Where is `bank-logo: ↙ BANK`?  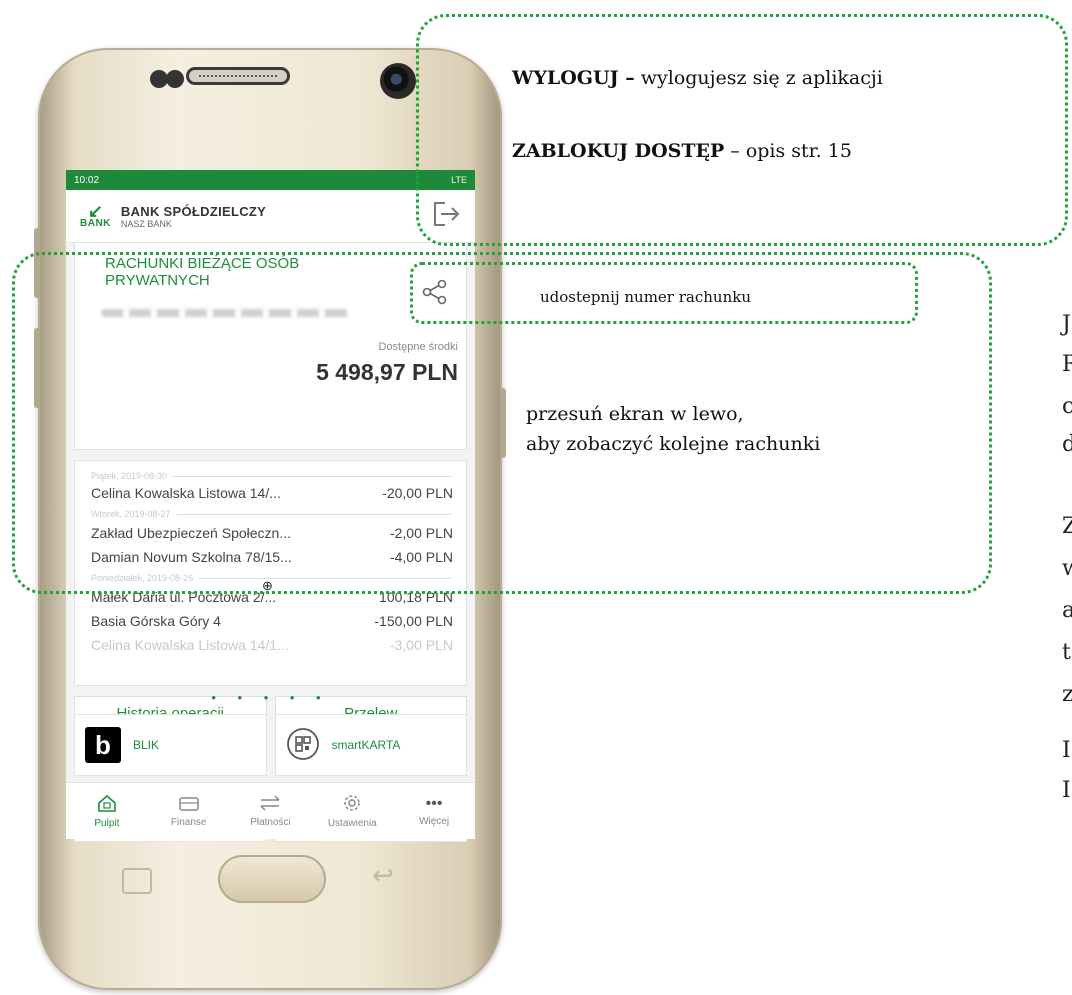
bank-logo: ↙ BANK is located at coordinates (95, 214).